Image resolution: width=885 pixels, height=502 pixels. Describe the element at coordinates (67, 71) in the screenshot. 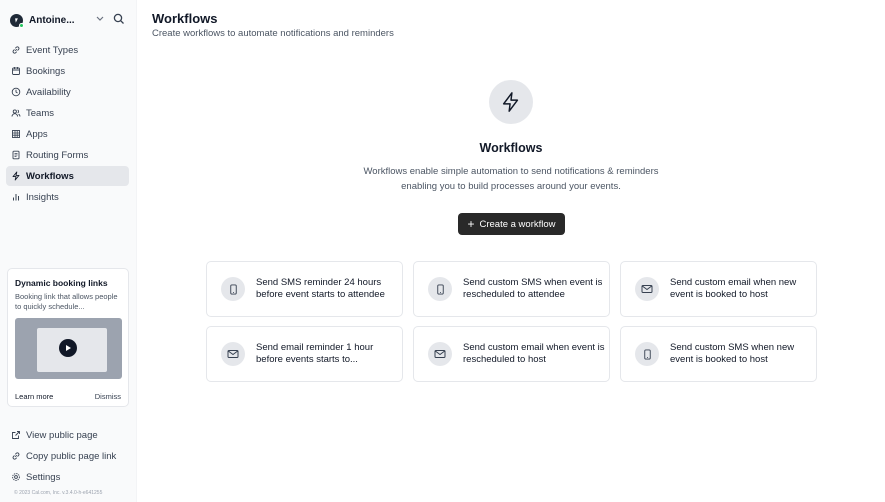

I see `nav-item-bookings: Bookings` at that location.